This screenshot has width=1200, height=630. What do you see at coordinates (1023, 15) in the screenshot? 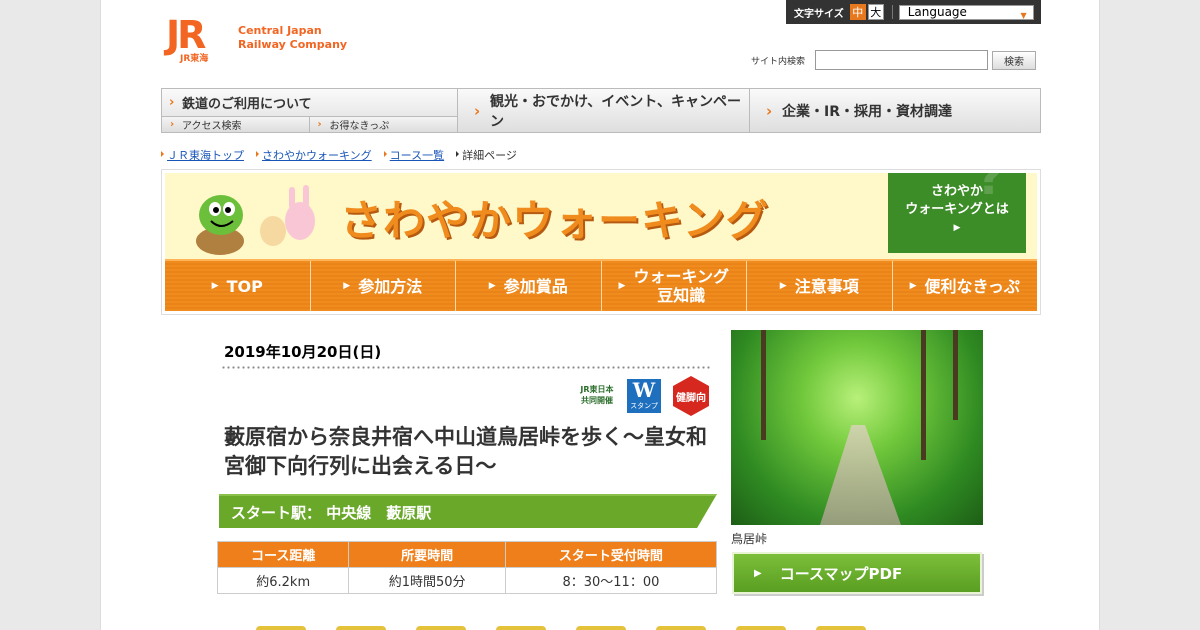
I see `chevron-down-icon: ▼` at bounding box center [1023, 15].